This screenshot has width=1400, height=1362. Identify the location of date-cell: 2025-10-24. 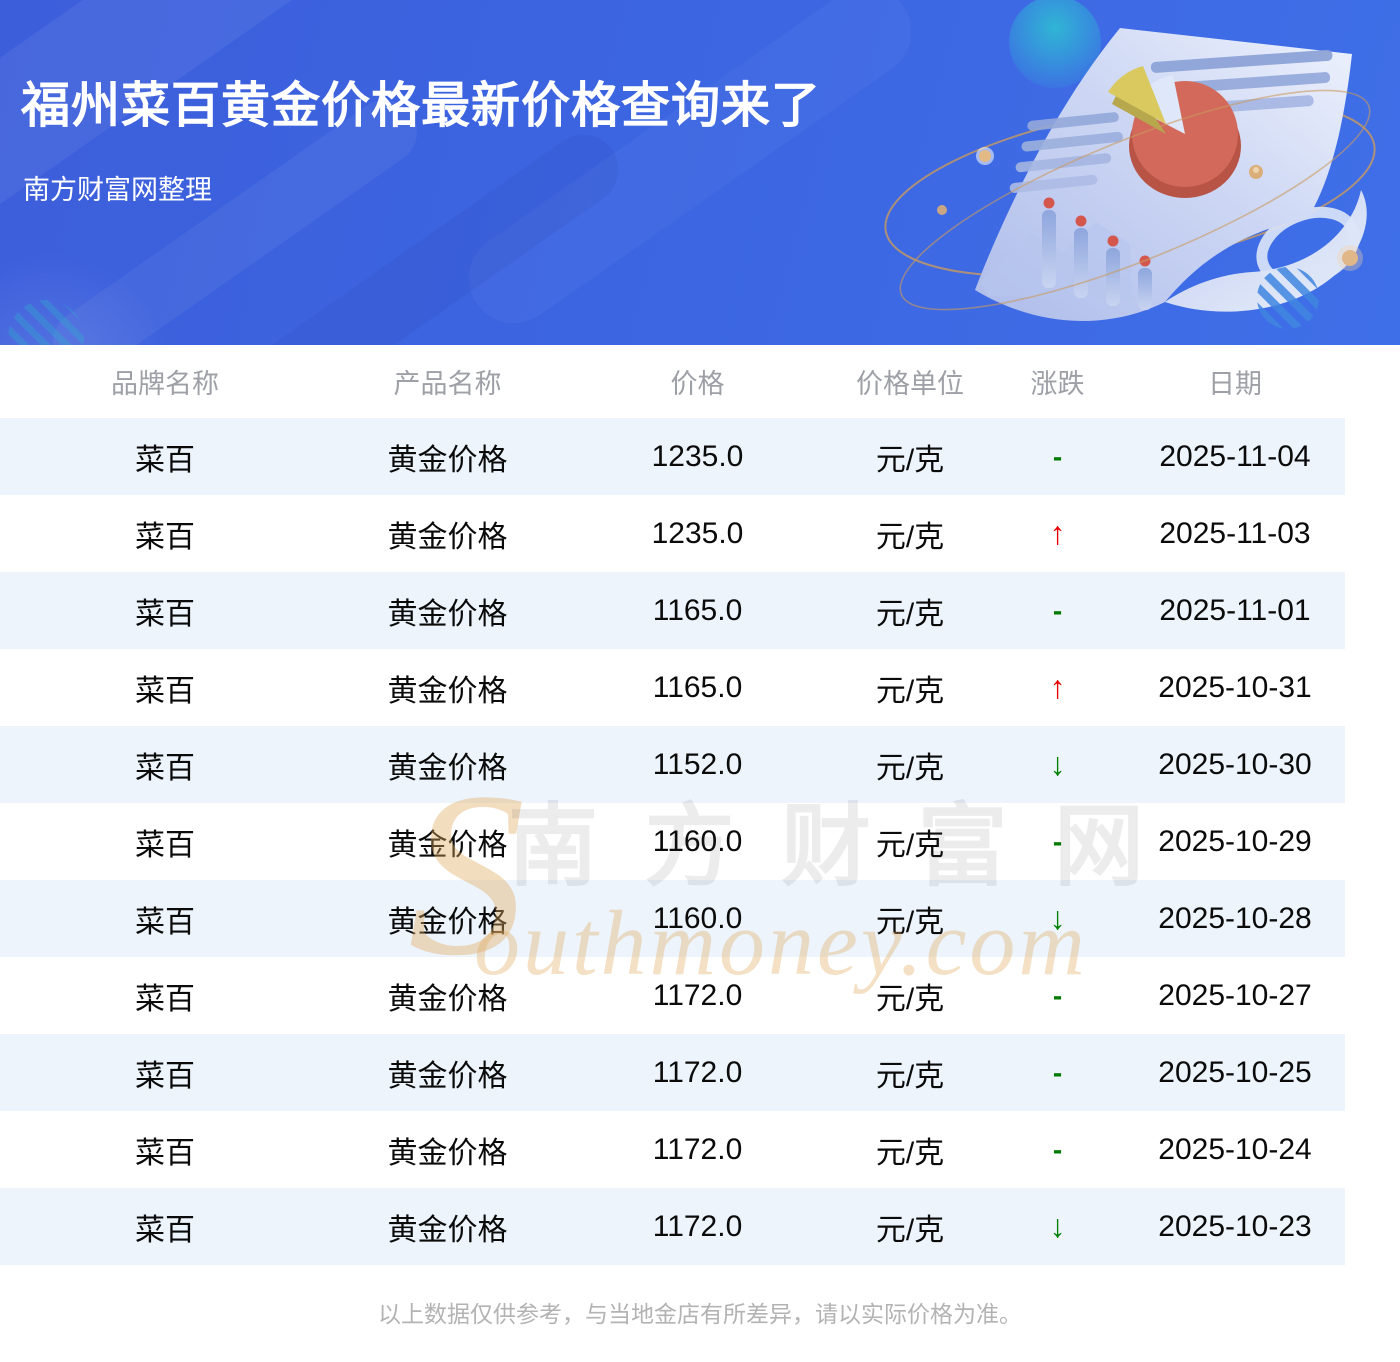
(1235, 1149).